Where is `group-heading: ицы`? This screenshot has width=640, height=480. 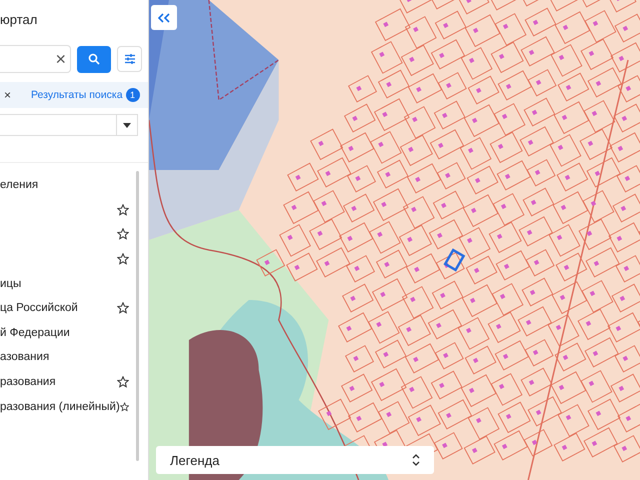
group-heading: ицы is located at coordinates (11, 284).